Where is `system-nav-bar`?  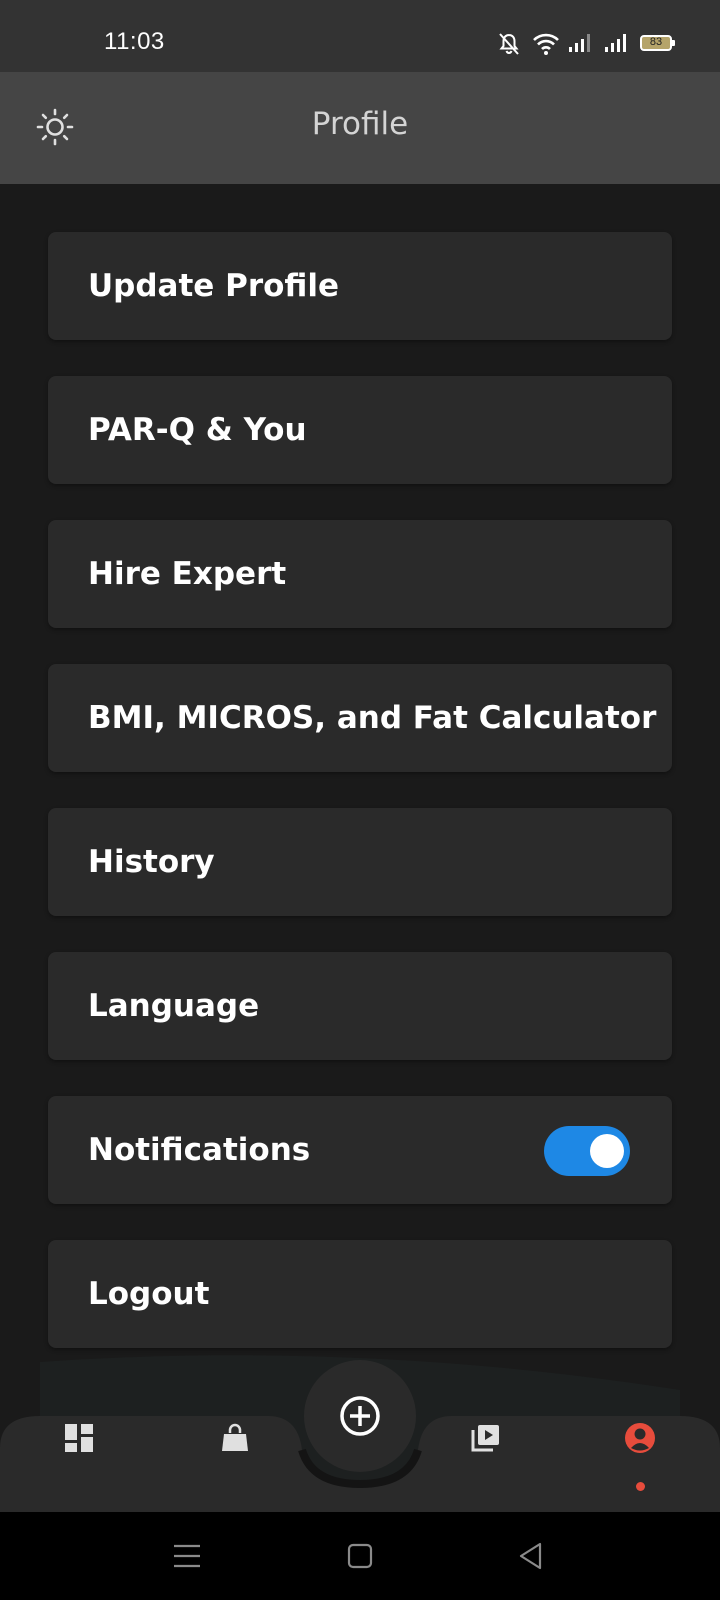
system-nav-bar is located at coordinates (360, 1556).